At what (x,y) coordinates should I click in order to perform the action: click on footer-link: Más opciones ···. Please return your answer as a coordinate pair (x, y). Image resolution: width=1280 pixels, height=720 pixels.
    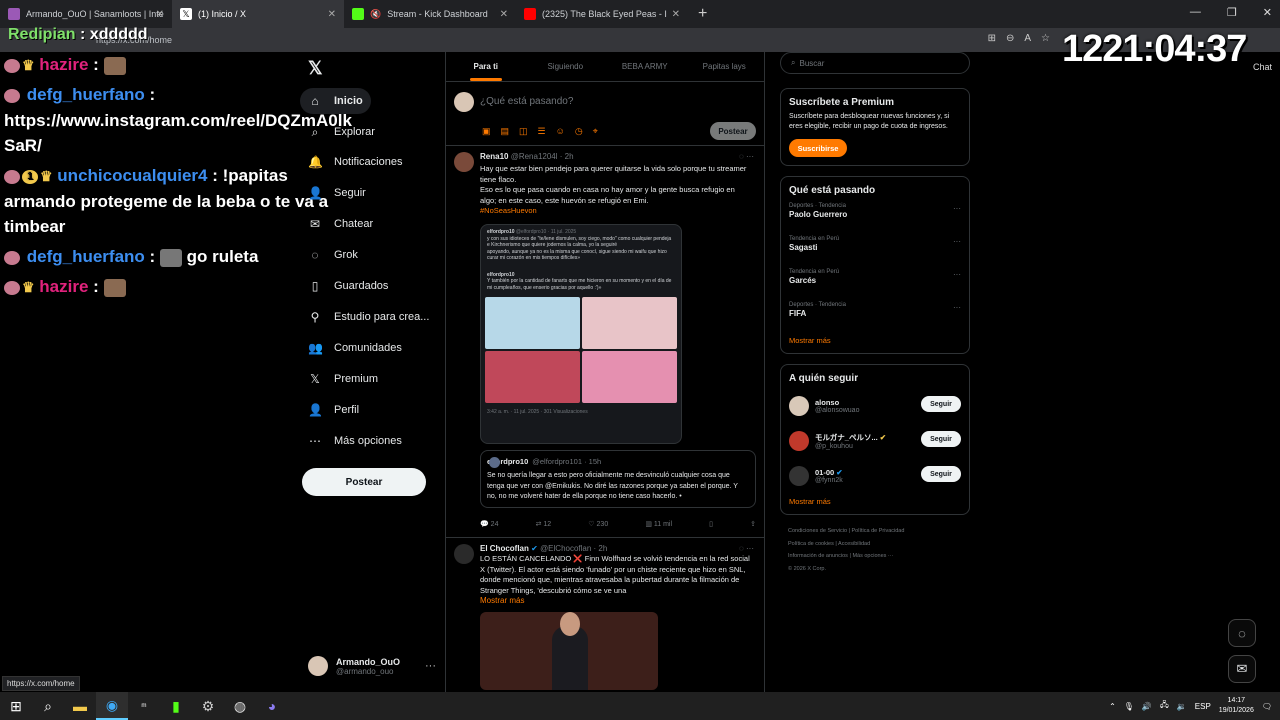
    Looking at the image, I should click on (872, 556).